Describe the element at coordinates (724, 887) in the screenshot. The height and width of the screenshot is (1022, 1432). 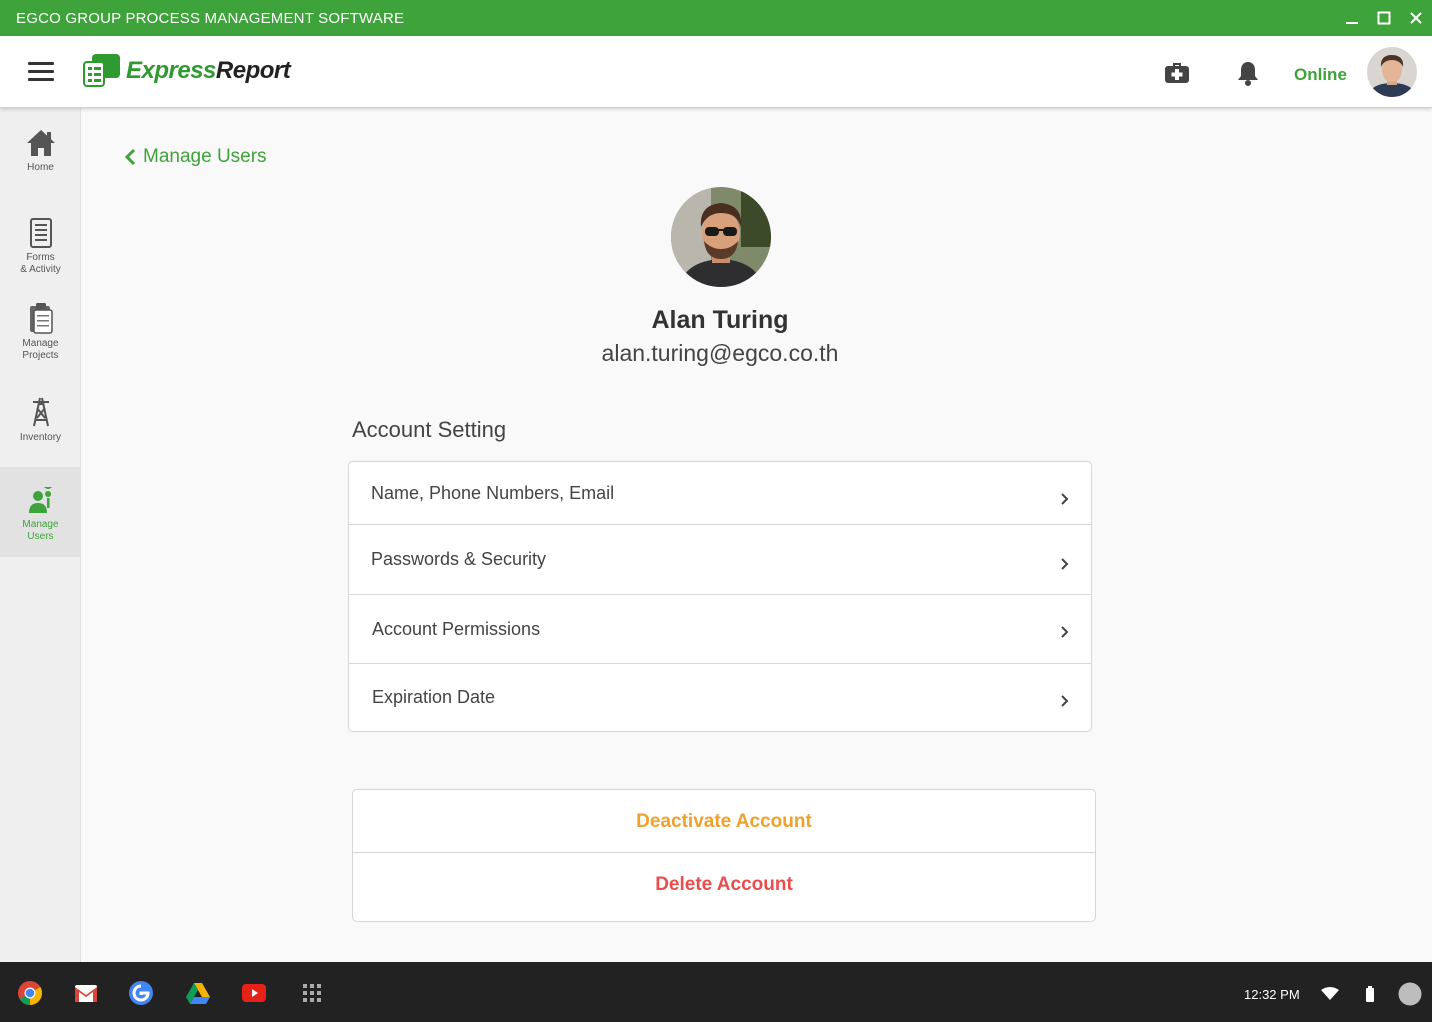
I see `delete-account-button: Delete Account` at that location.